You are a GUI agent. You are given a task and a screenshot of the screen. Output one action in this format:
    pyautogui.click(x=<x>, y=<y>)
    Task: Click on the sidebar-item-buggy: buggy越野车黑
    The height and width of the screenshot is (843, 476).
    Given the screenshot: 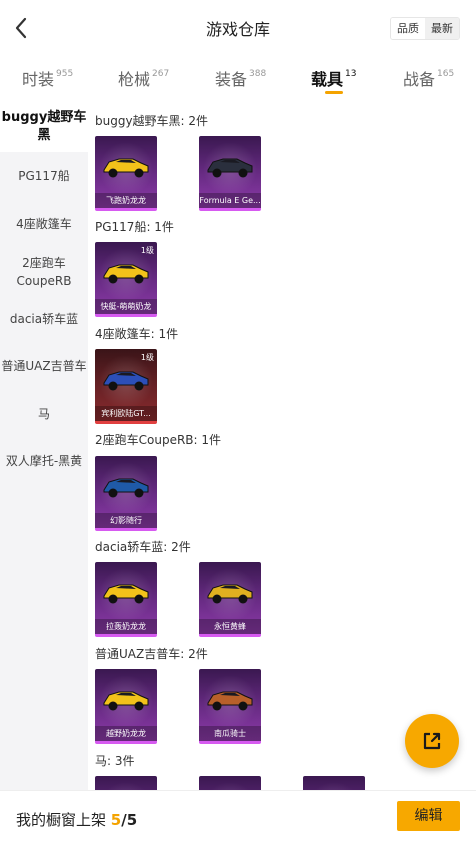 What is the action you would take?
    pyautogui.click(x=44, y=128)
    